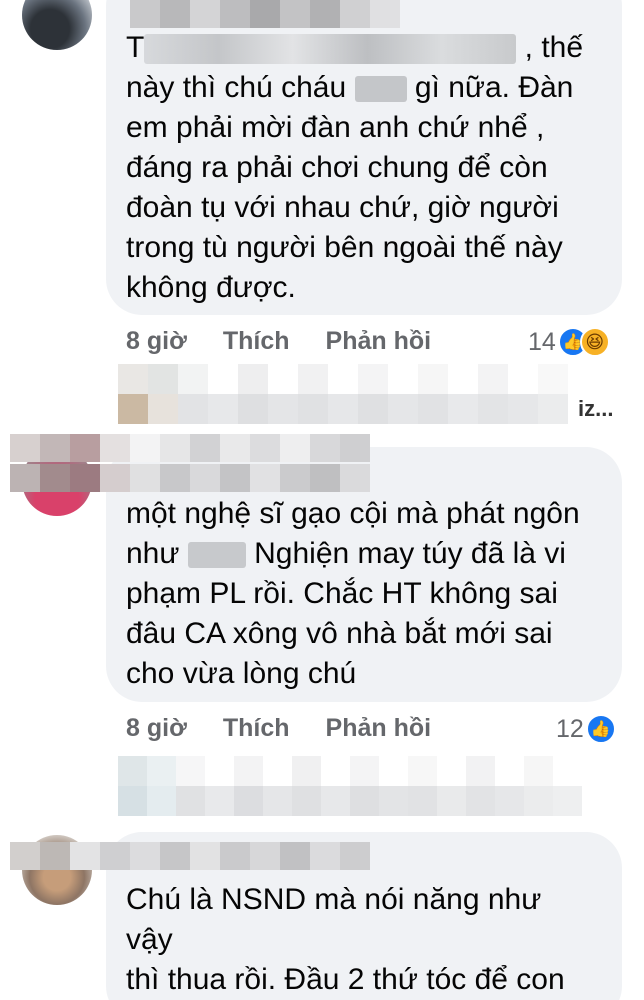 The height and width of the screenshot is (1000, 644). Describe the element at coordinates (57, 25) in the screenshot. I see `commenter-avatar` at that location.